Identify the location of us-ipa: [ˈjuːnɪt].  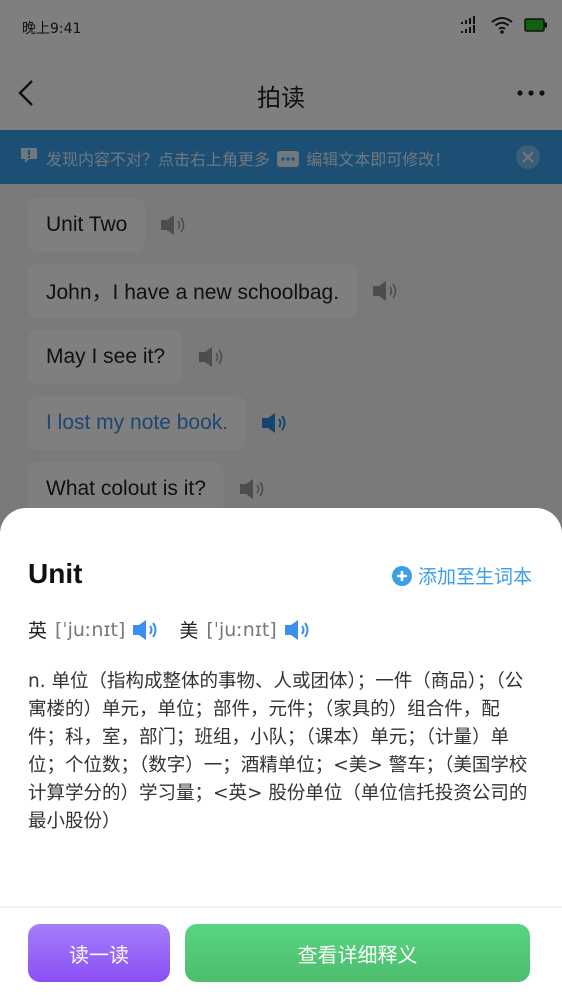
(241, 629).